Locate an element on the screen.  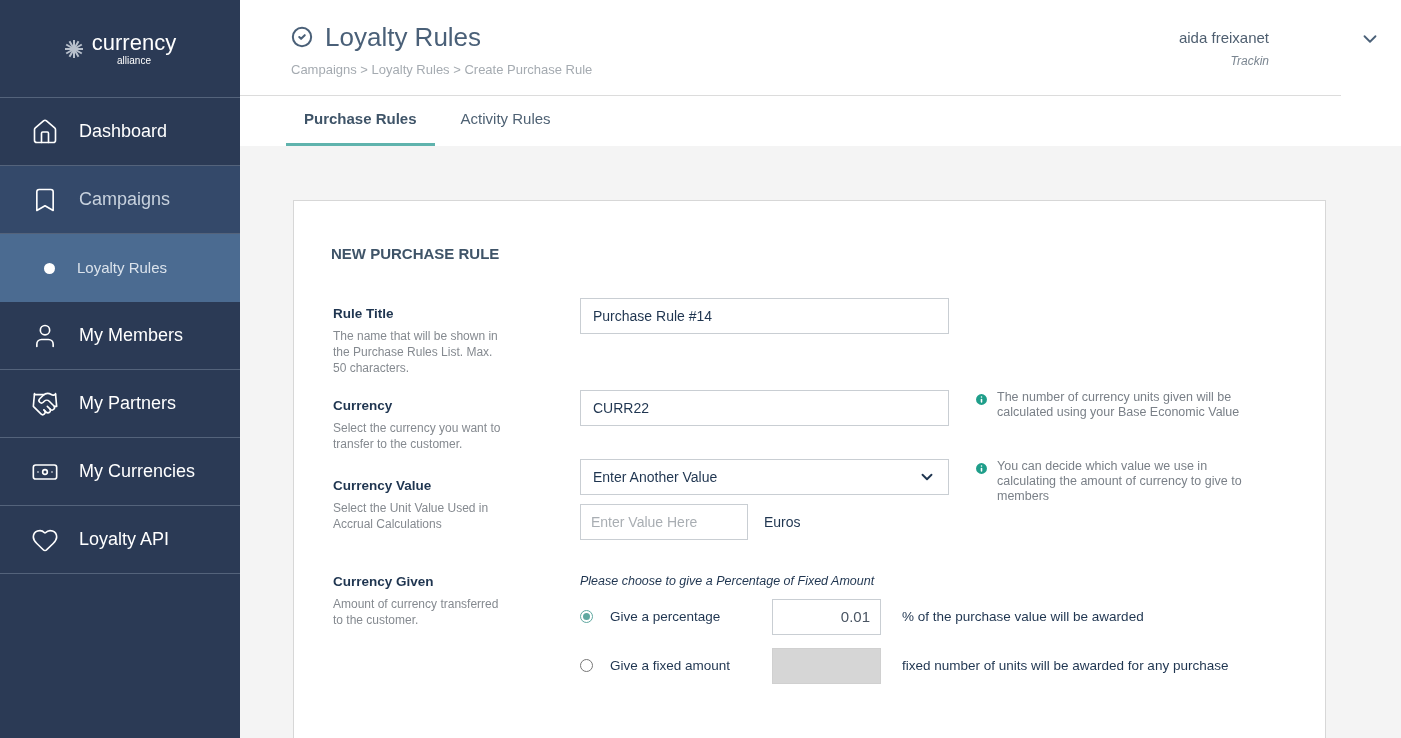
field-label: Currency Given is located at coordinates (384, 582).